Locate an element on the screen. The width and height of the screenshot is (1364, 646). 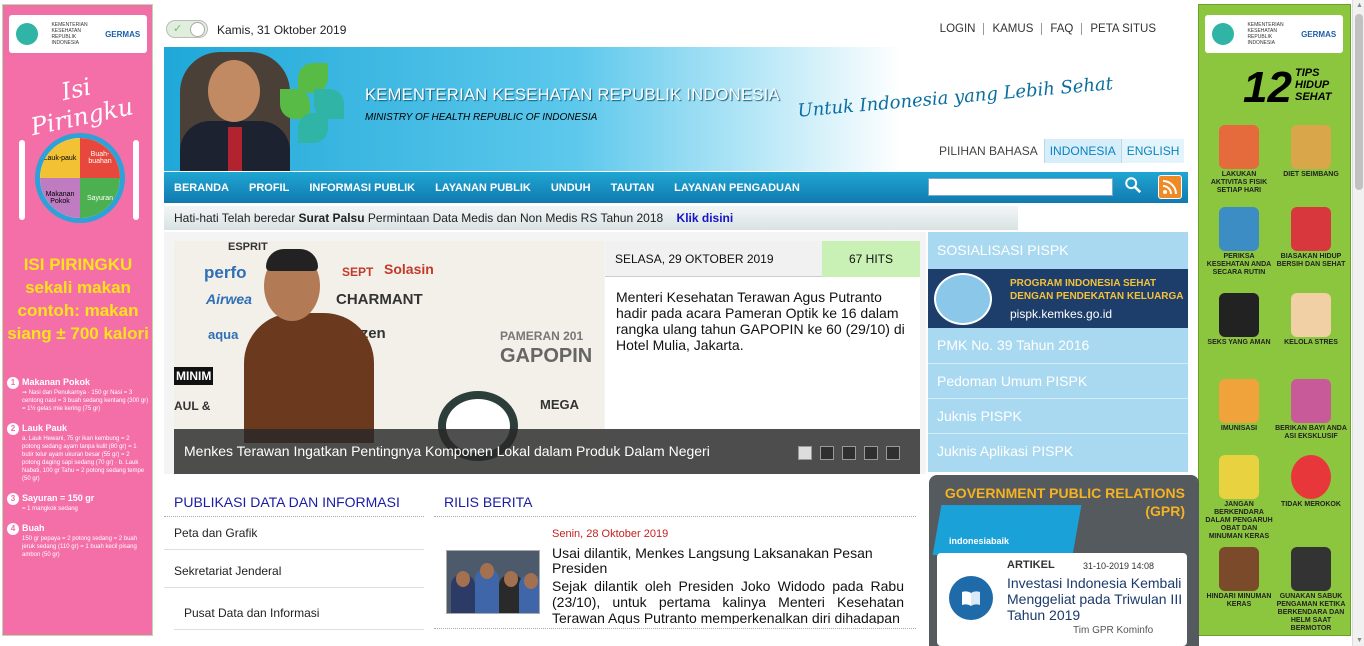
gender-icon is located at coordinates (1239, 315).